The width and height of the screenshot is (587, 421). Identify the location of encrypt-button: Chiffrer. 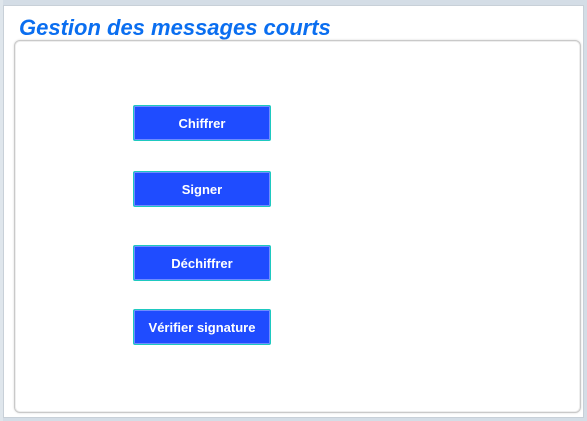
(202, 123).